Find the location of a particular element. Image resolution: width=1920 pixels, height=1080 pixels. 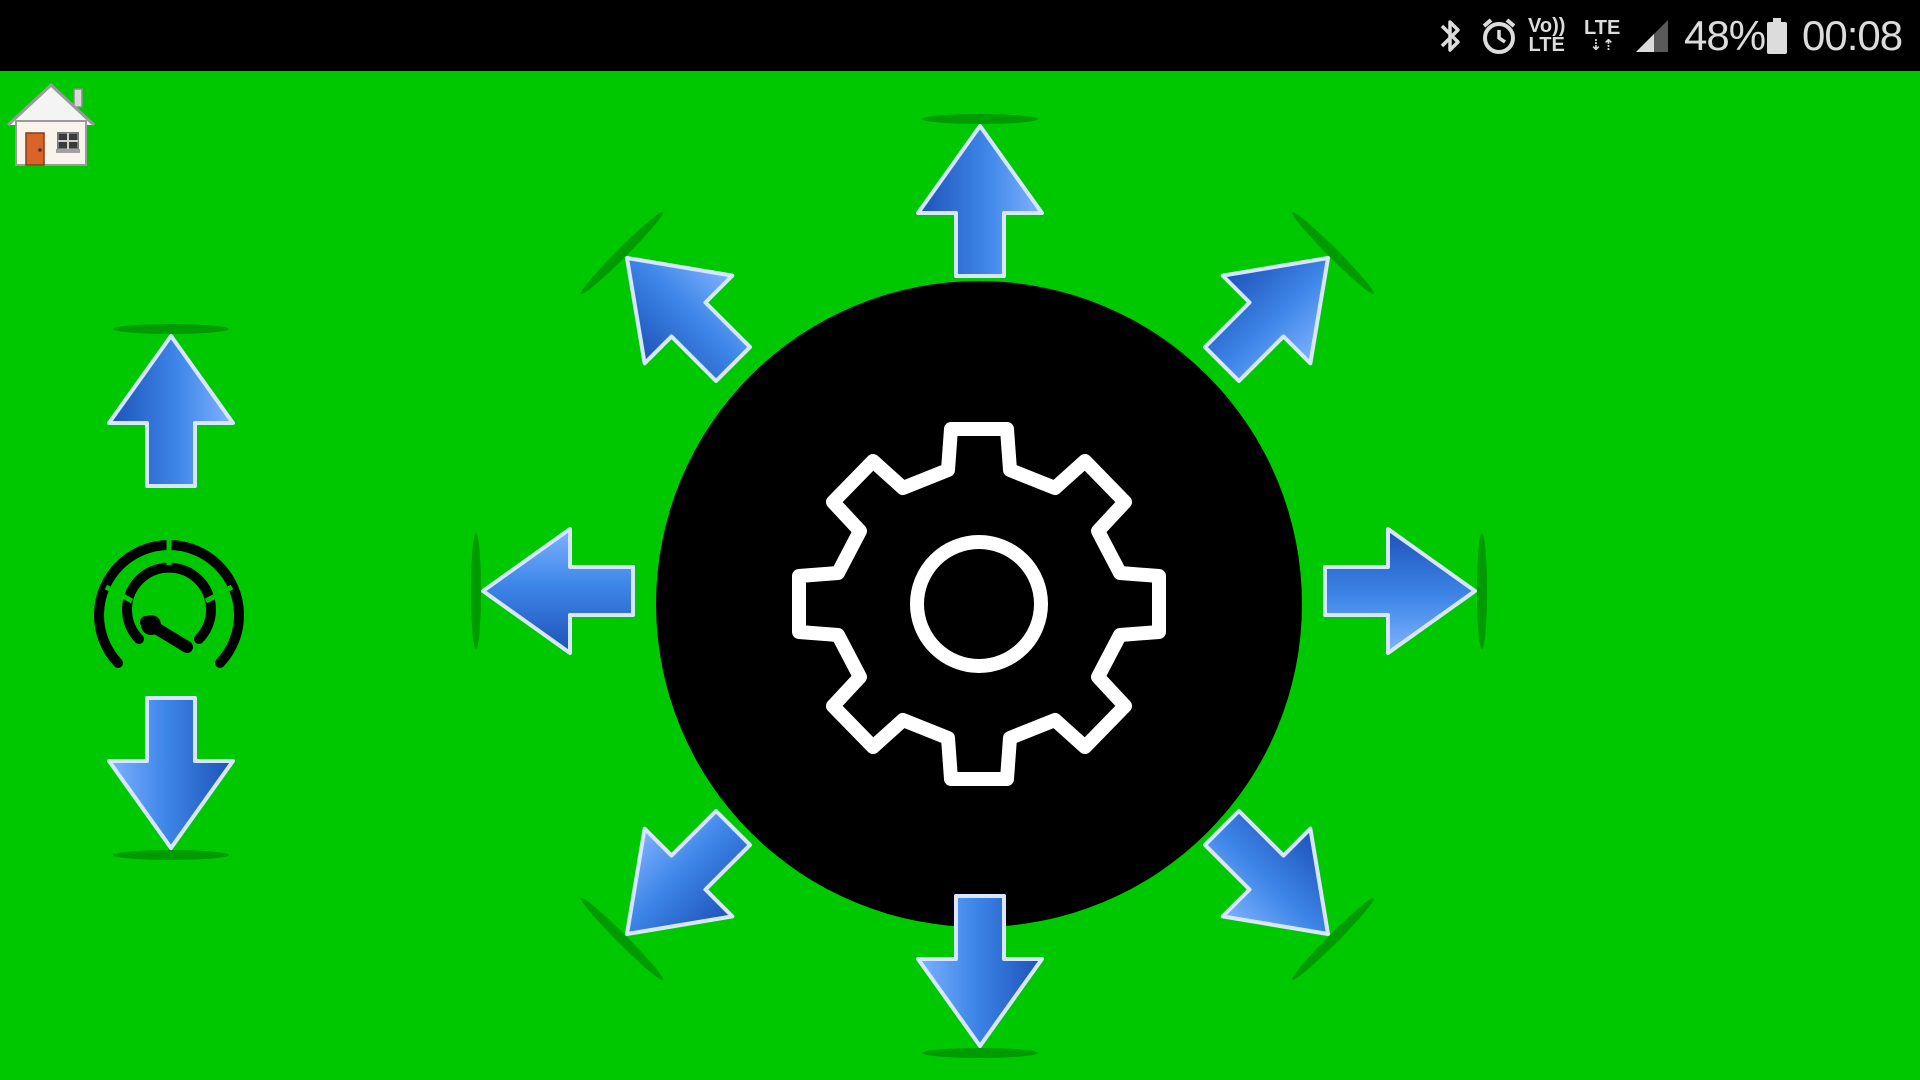

move-down-right-button is located at coordinates (1282, 886).